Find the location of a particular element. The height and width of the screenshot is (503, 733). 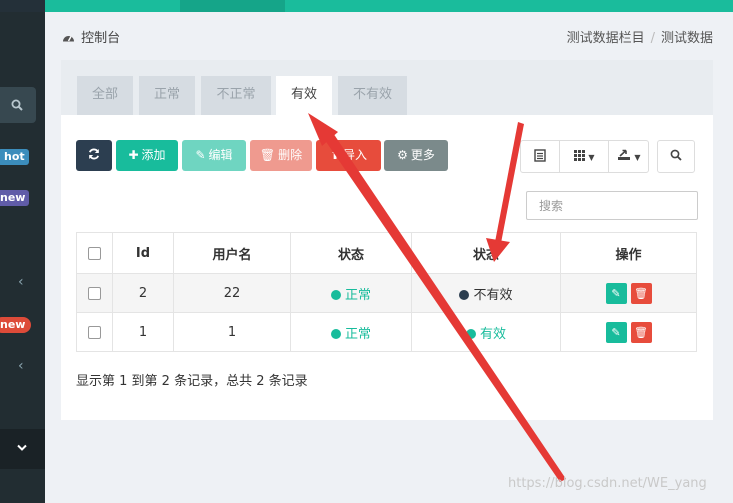

table-row: 2 22 正常 不有效 ✎ 🗑 is located at coordinates (386, 293).